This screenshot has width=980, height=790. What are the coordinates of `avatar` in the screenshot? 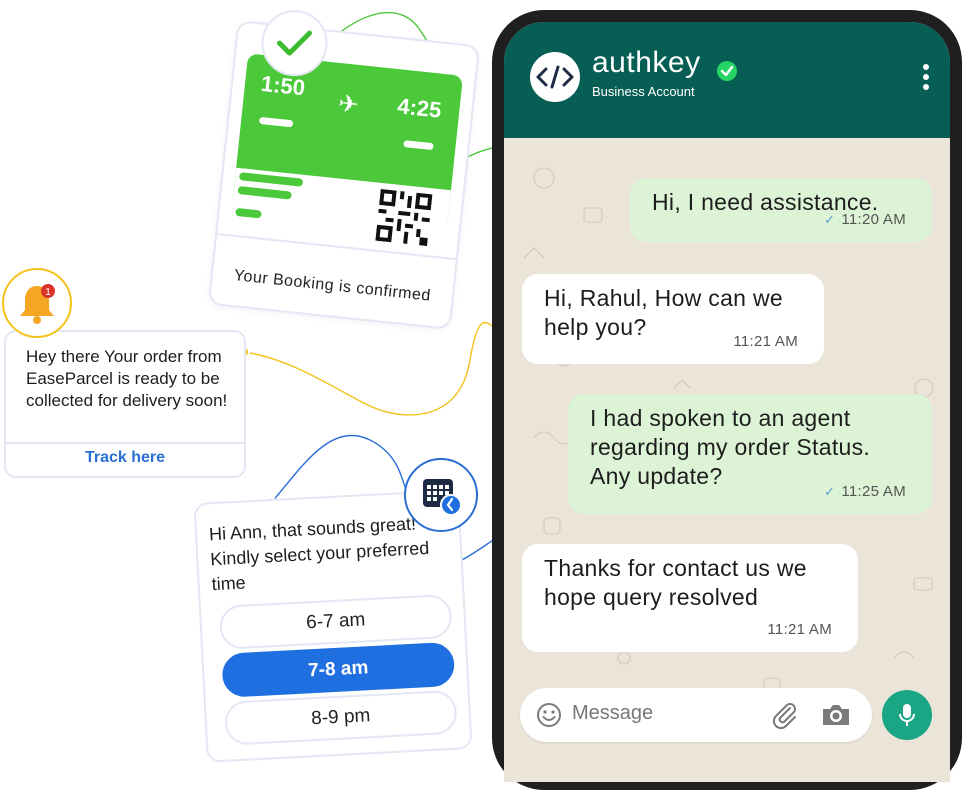 It's located at (555, 77).